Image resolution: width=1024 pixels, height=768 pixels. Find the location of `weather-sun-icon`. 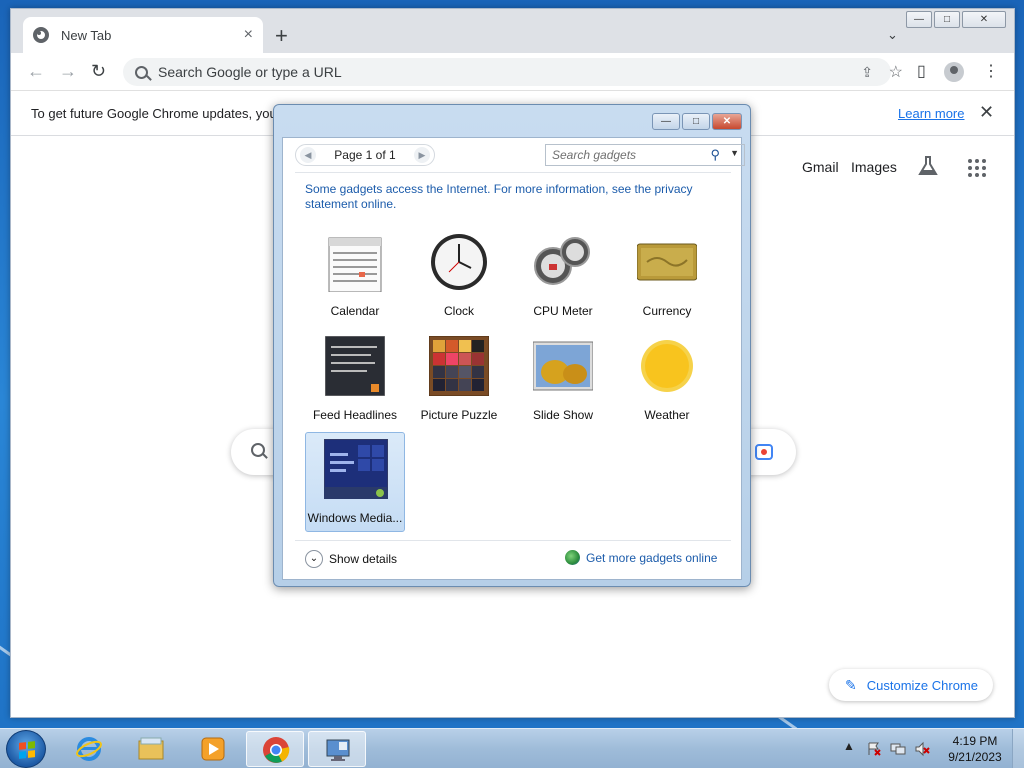

weather-sun-icon is located at coordinates (667, 366).